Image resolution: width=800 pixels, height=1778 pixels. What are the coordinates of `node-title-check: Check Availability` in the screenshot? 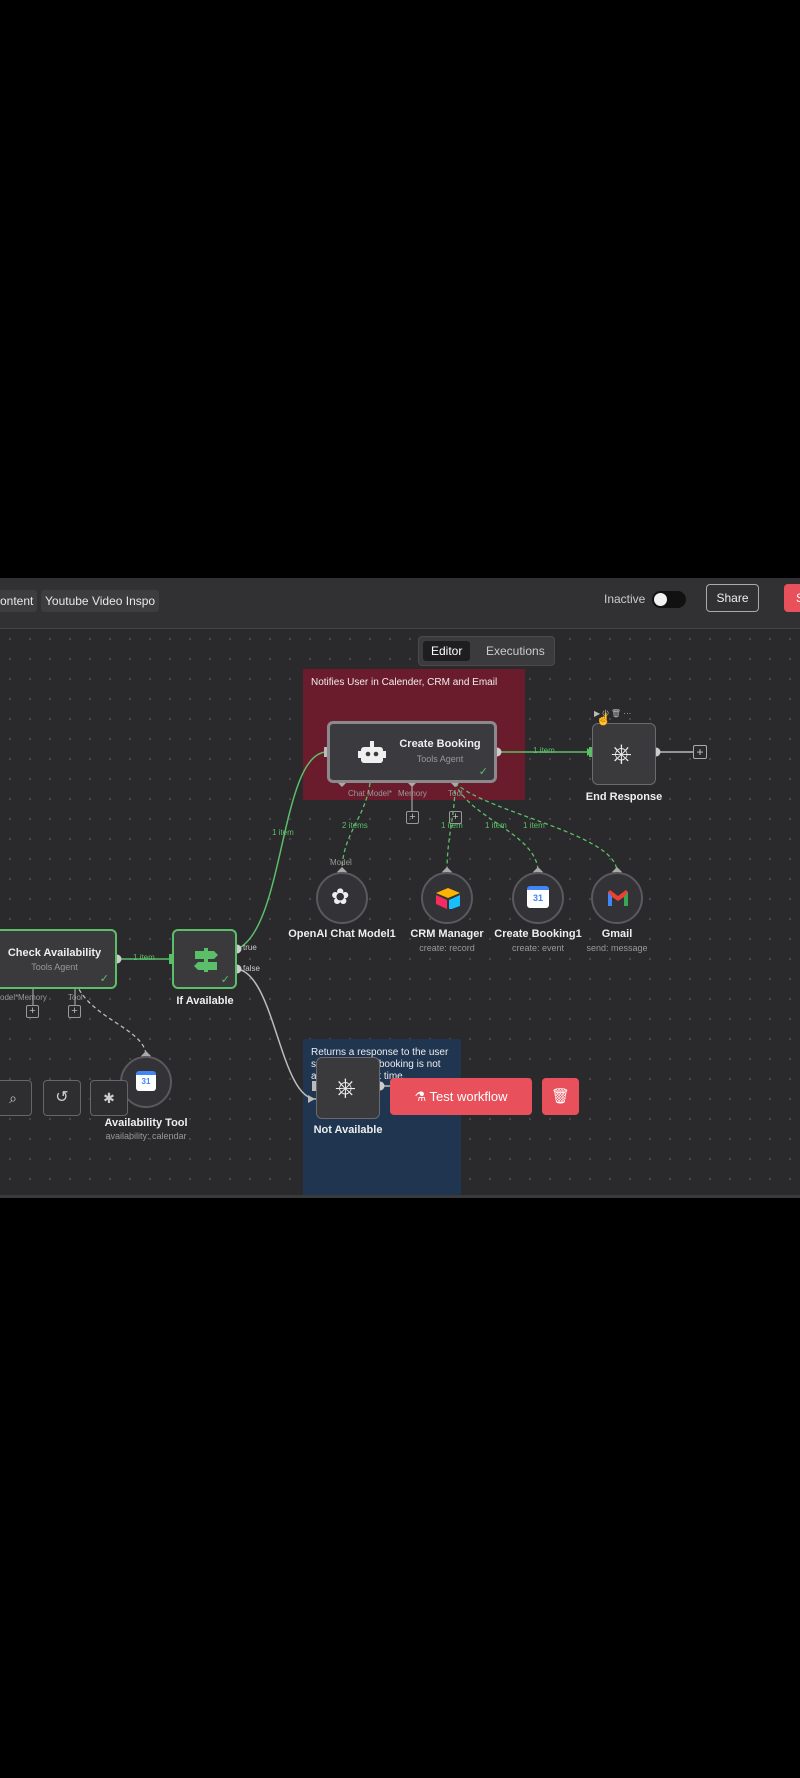 It's located at (54, 953).